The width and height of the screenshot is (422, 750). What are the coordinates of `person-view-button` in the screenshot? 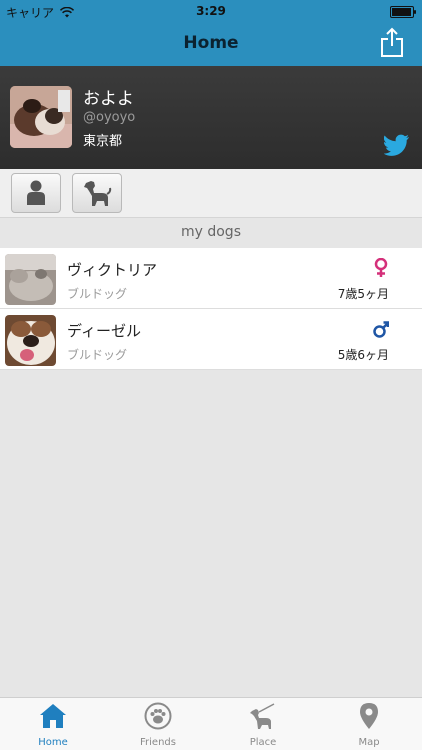 It's located at (36, 193).